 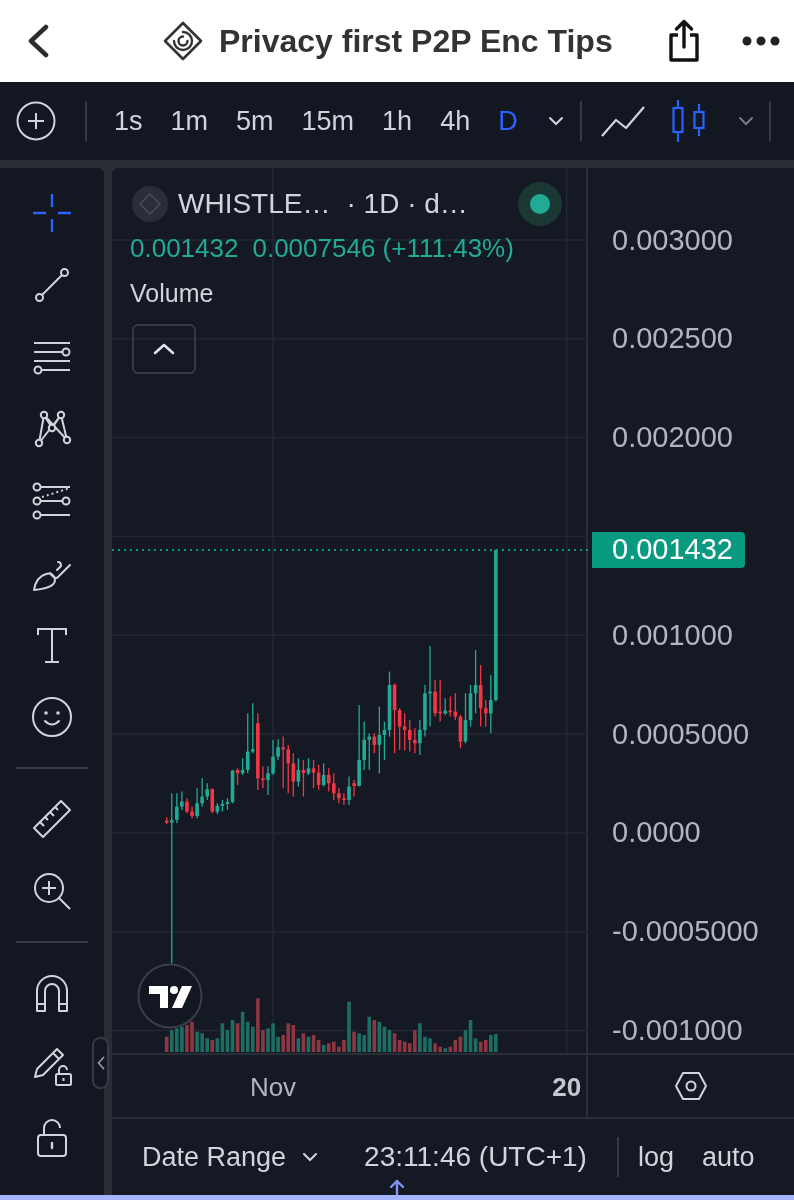 What do you see at coordinates (170, 996) in the screenshot?
I see `chart-logo-icon` at bounding box center [170, 996].